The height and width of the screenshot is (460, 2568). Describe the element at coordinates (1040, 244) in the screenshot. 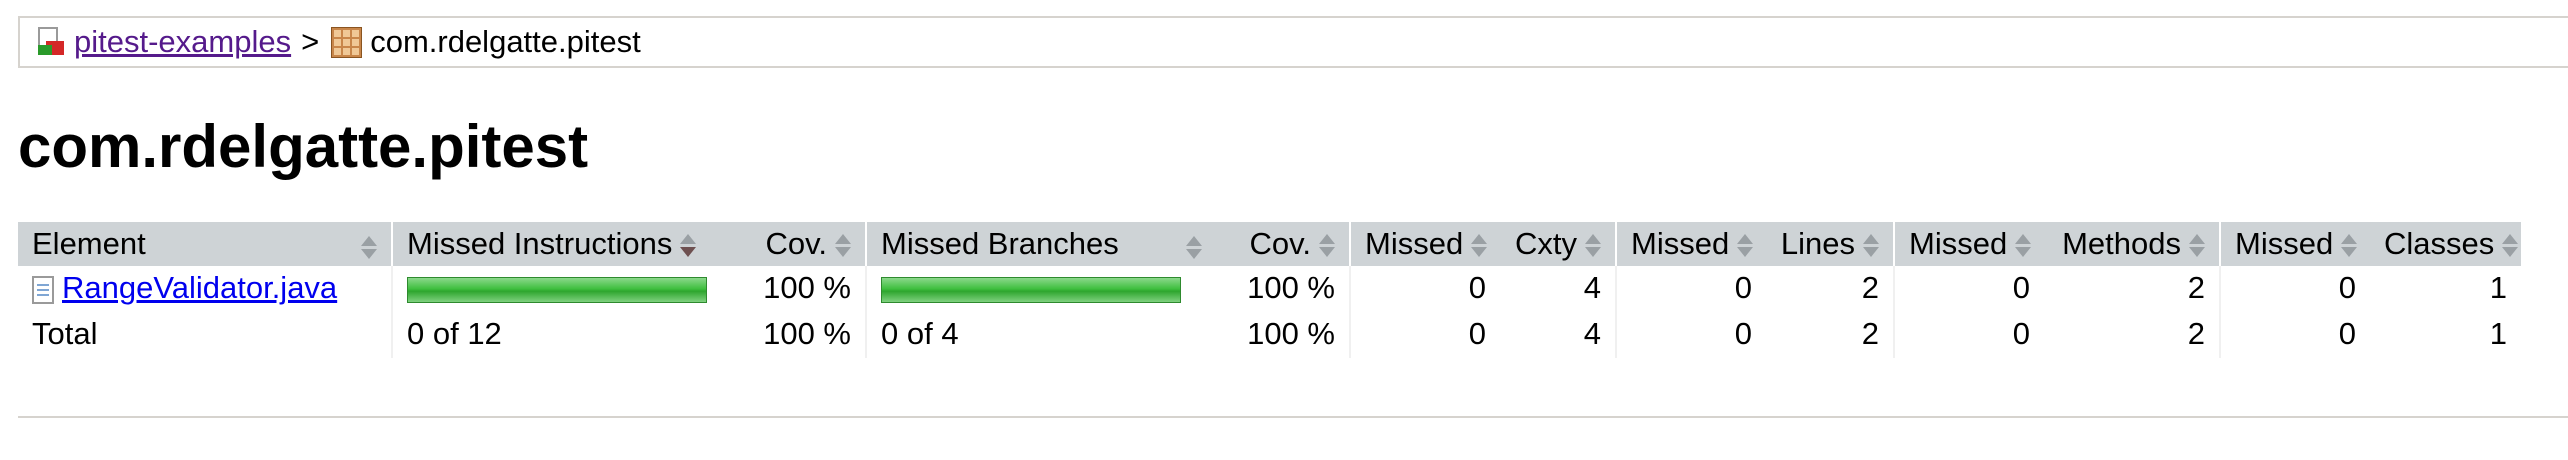

I see `header-missed-branches: Missed Branches` at that location.